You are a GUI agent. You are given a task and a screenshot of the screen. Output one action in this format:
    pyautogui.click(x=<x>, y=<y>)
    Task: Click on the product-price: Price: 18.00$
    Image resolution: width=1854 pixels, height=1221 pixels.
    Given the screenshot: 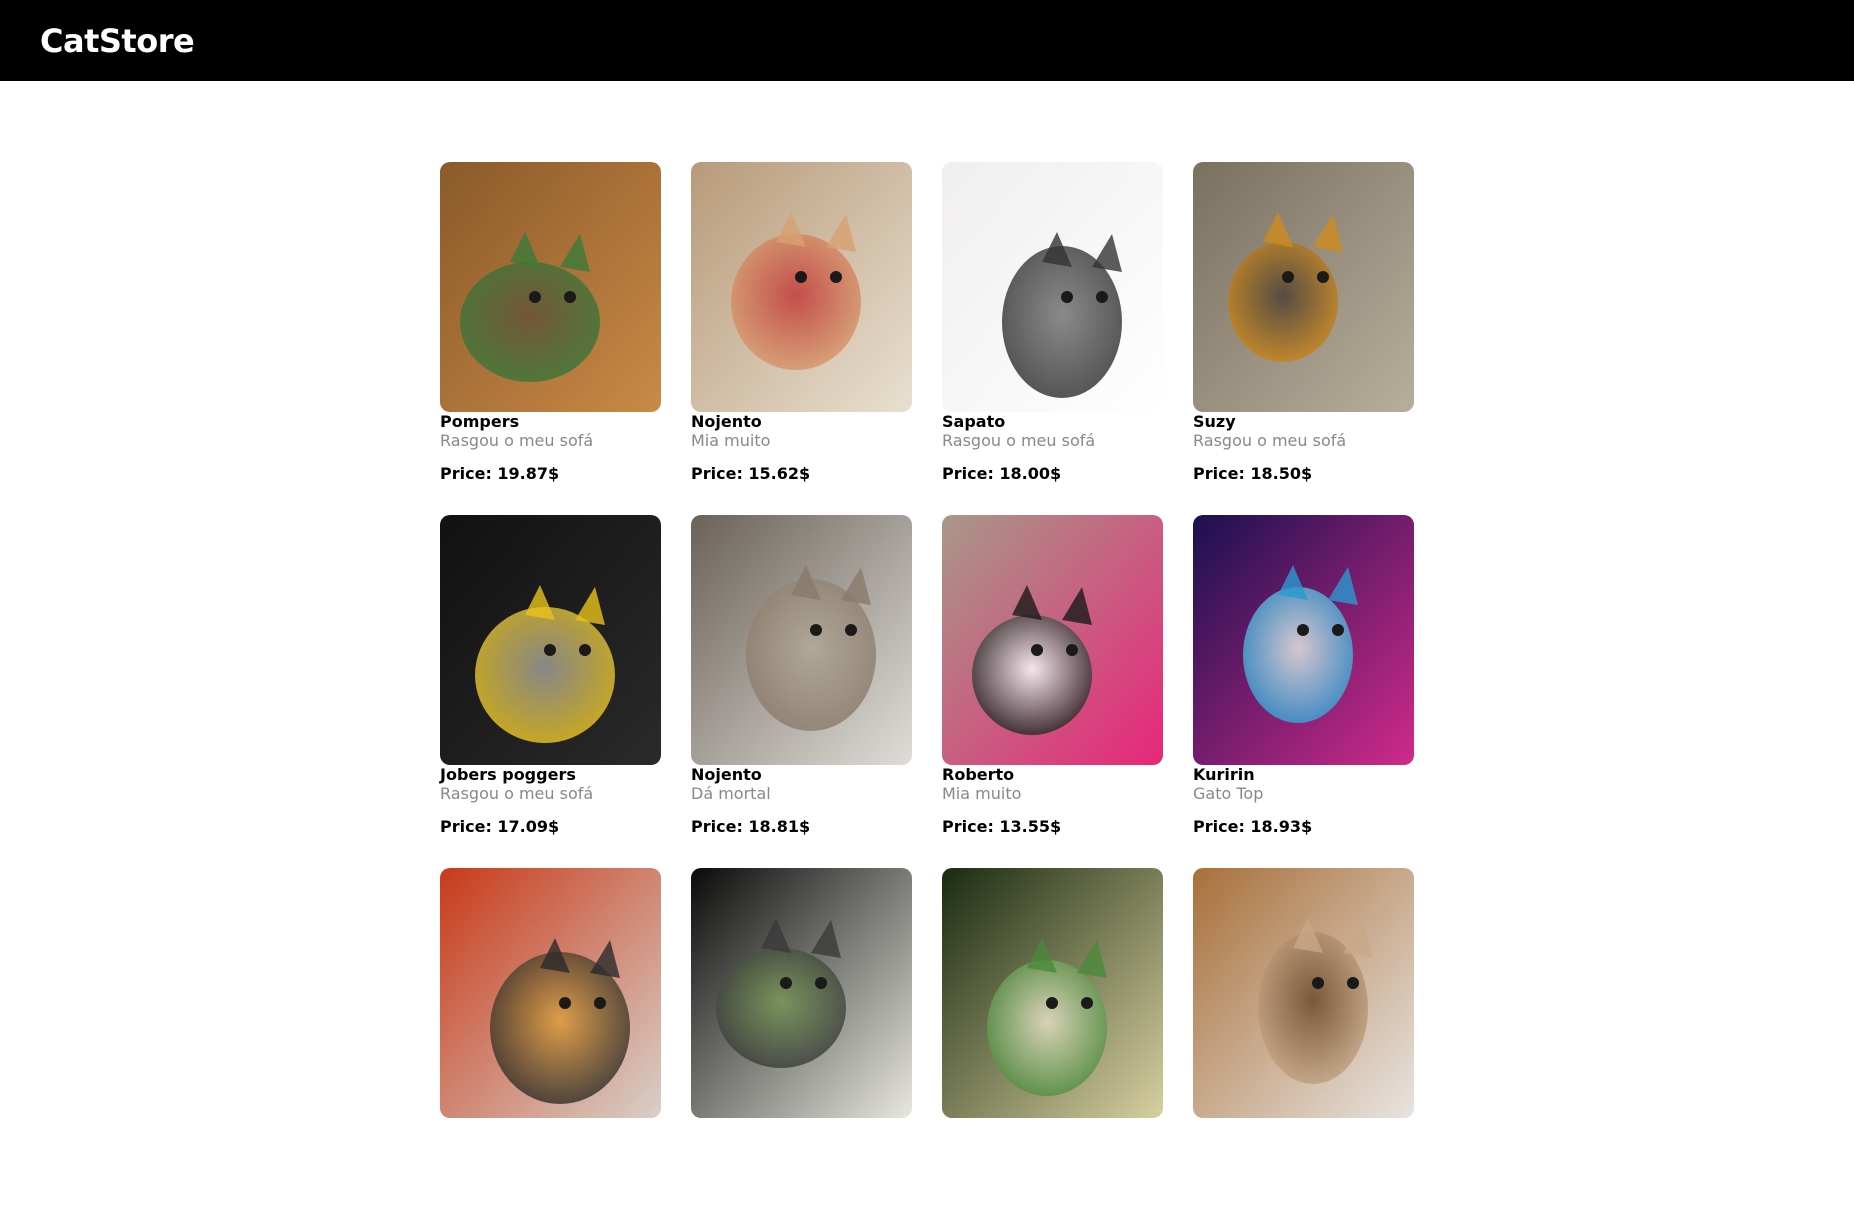 What is the action you would take?
    pyautogui.click(x=1002, y=473)
    